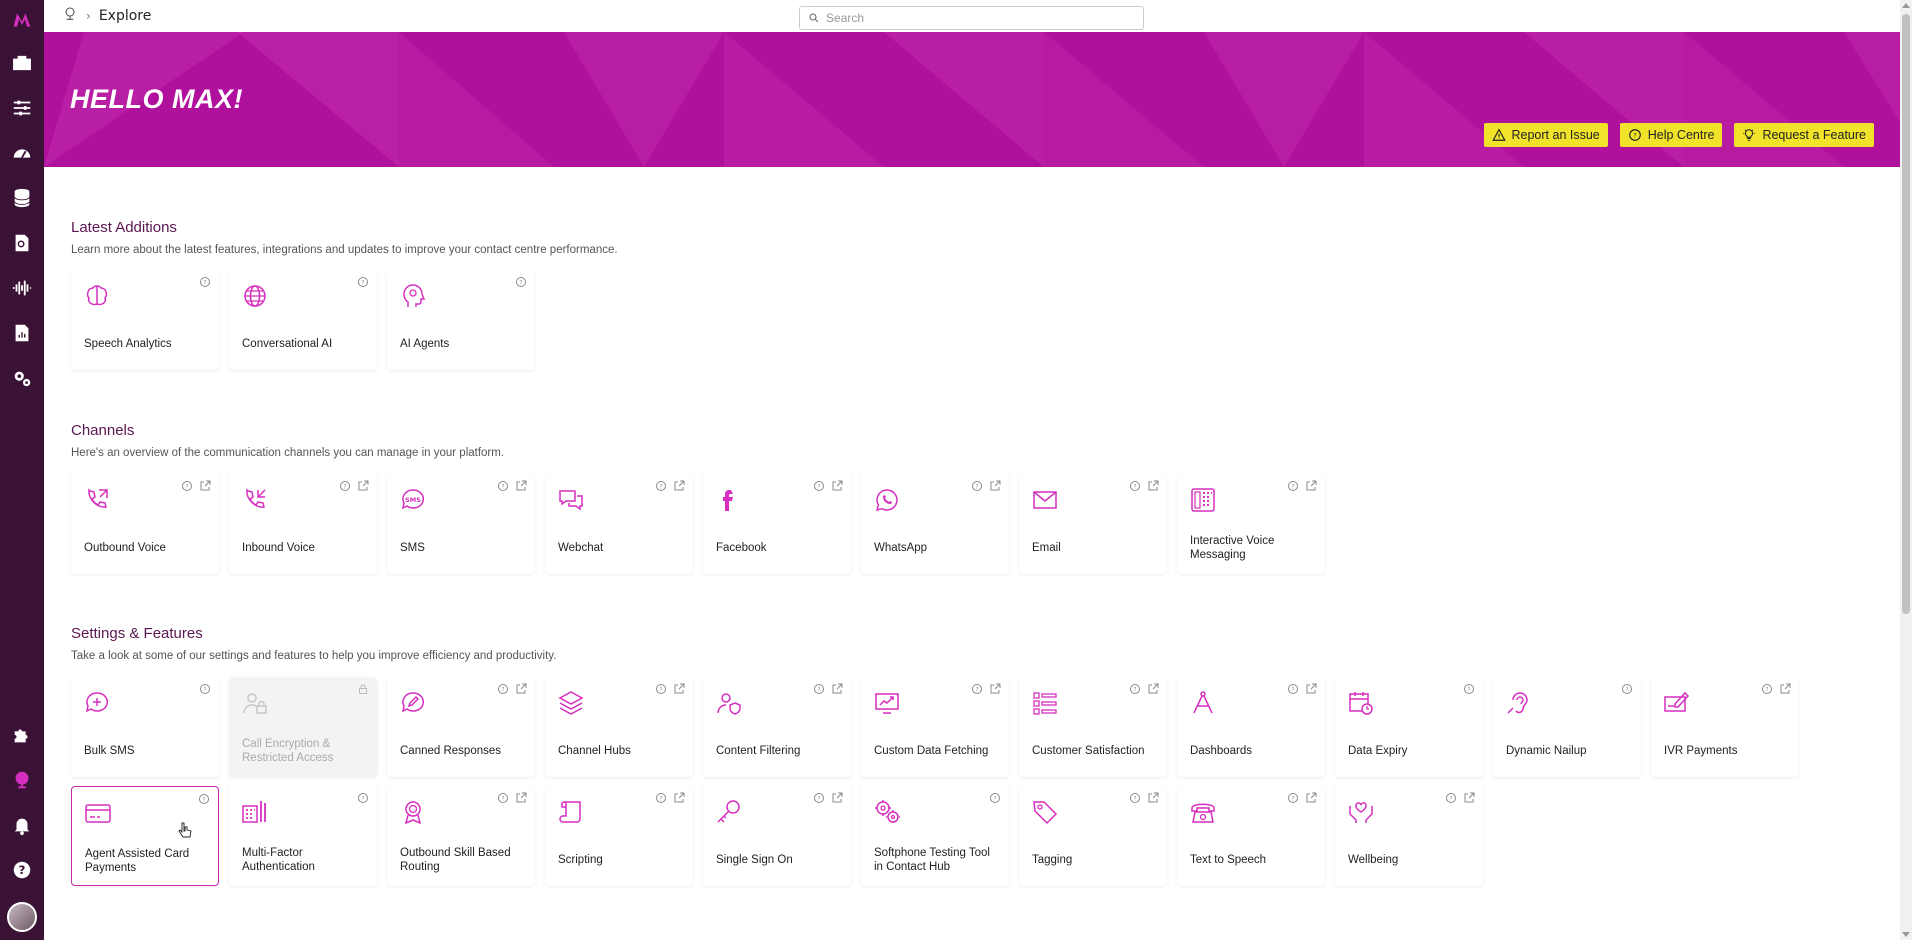  Describe the element at coordinates (22, 197) in the screenshot. I see `nav-database` at that location.